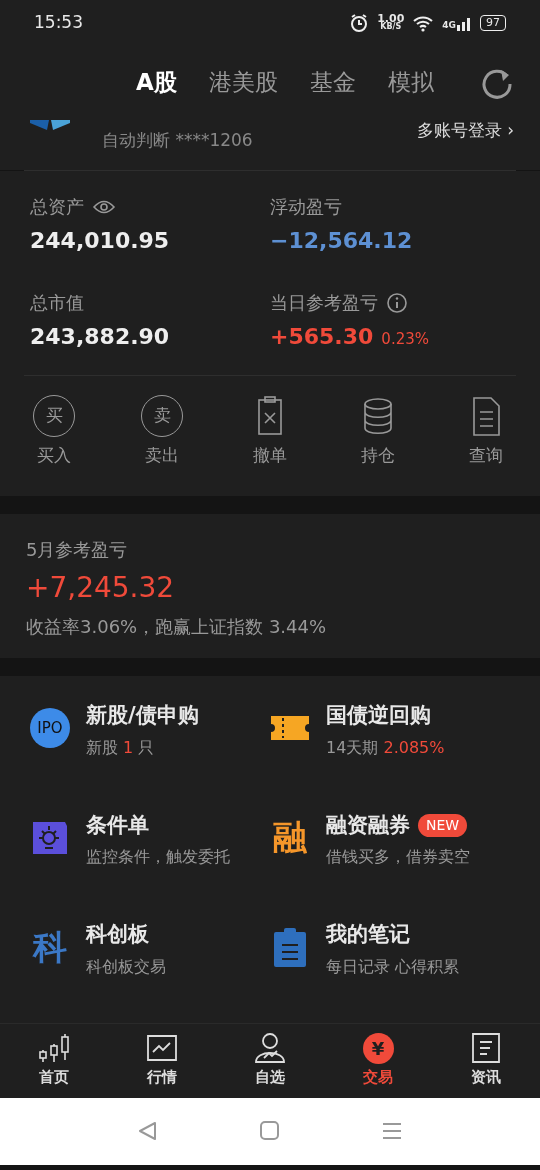 This screenshot has width=540, height=1170. Describe the element at coordinates (443, 825) in the screenshot. I see `new-badge: NEW` at that location.